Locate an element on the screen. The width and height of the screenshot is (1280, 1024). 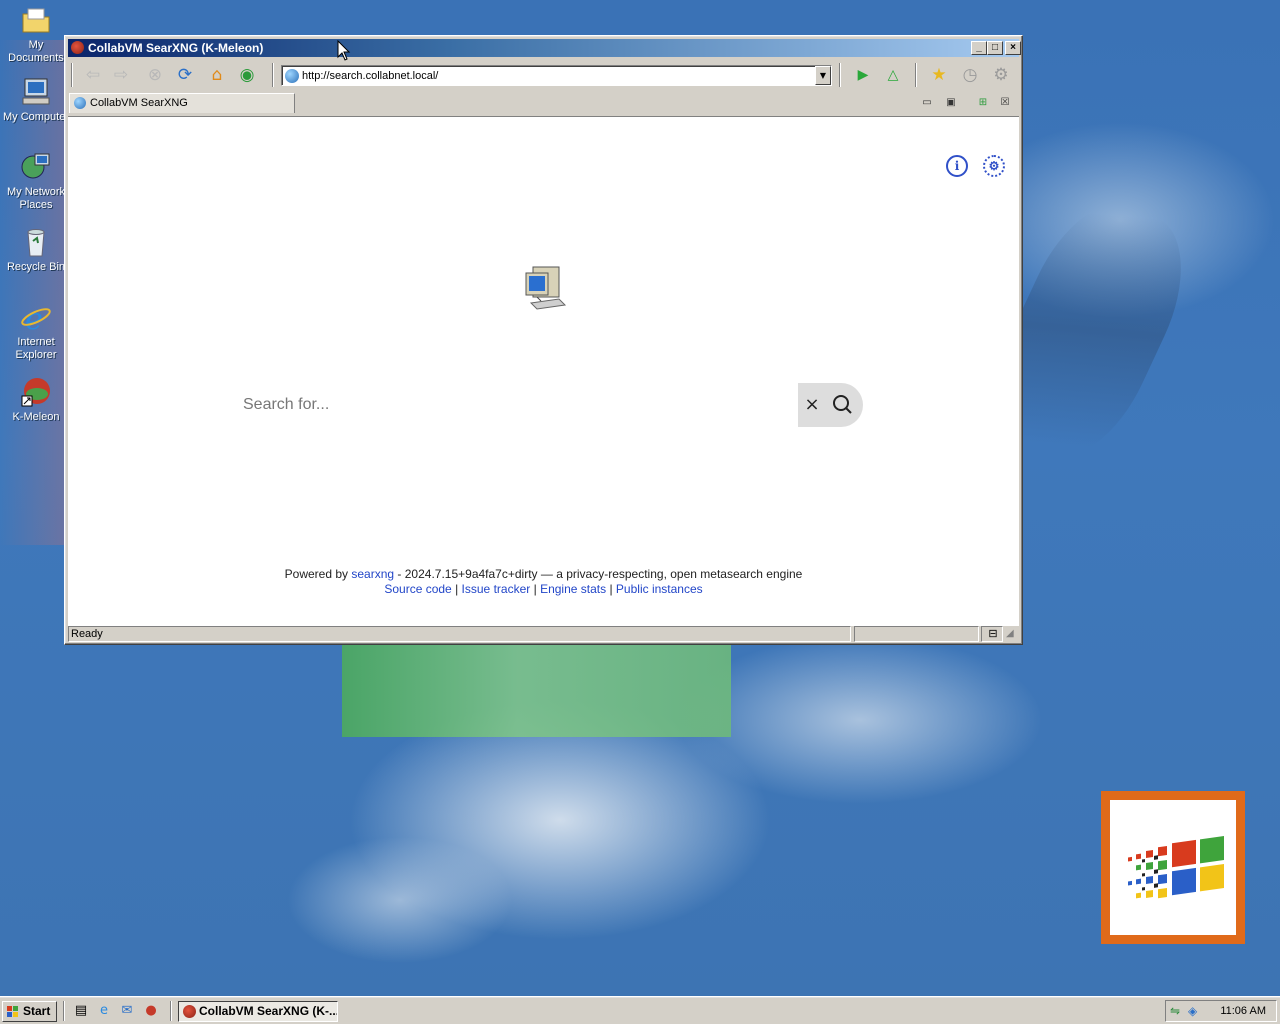
ie-icon: e is located at coordinates (36, 319).